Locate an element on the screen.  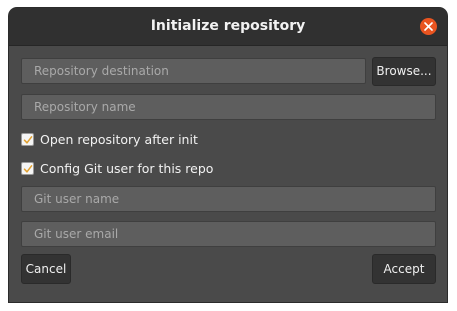
cancel-button: Cancel is located at coordinates (46, 269).